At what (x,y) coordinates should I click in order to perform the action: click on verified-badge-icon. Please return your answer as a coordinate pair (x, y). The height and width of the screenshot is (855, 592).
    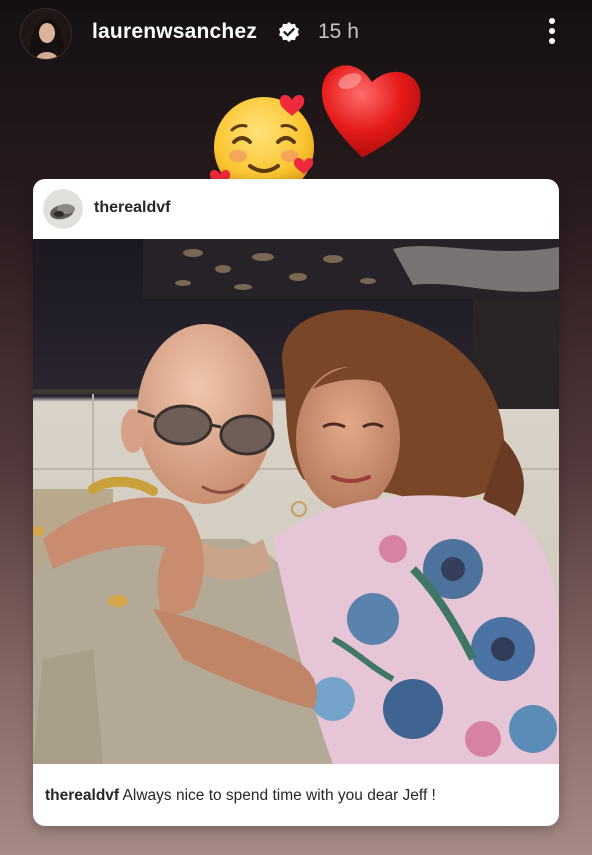
    Looking at the image, I should click on (289, 32).